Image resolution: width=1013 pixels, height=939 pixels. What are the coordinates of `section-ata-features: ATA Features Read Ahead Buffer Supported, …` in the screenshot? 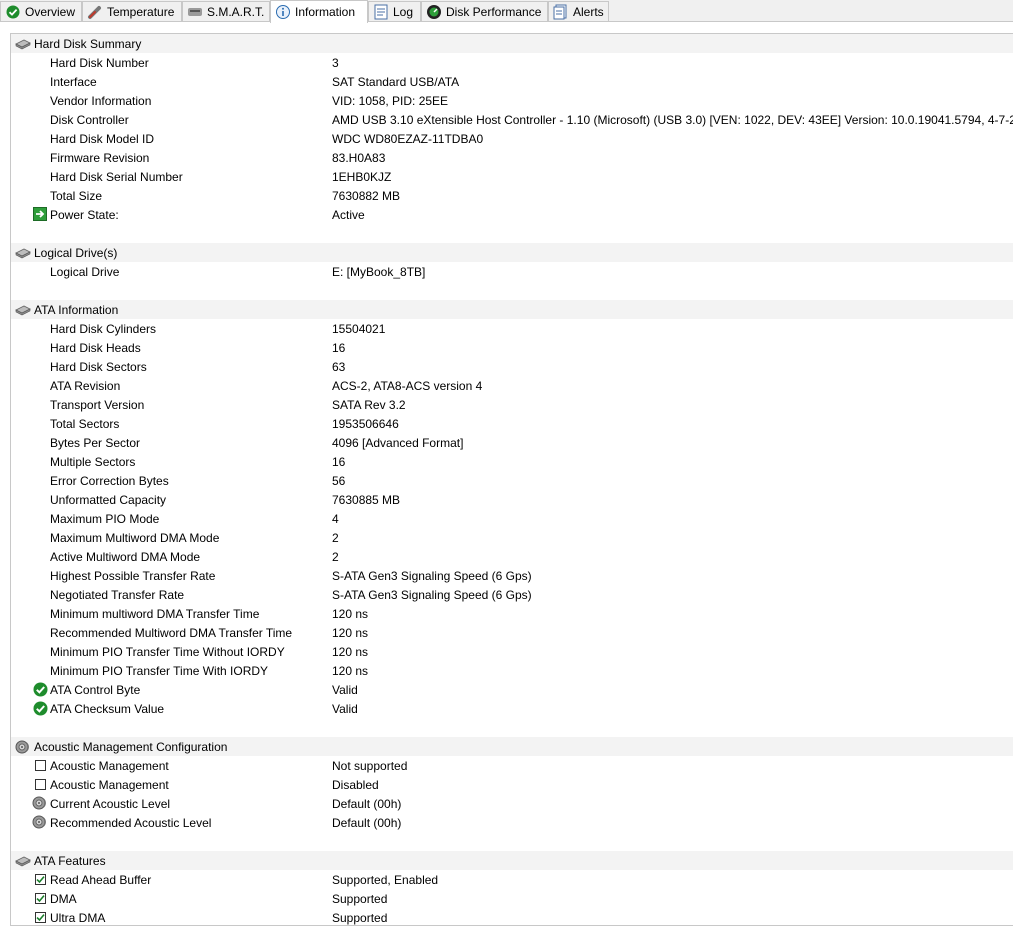 It's located at (512, 888).